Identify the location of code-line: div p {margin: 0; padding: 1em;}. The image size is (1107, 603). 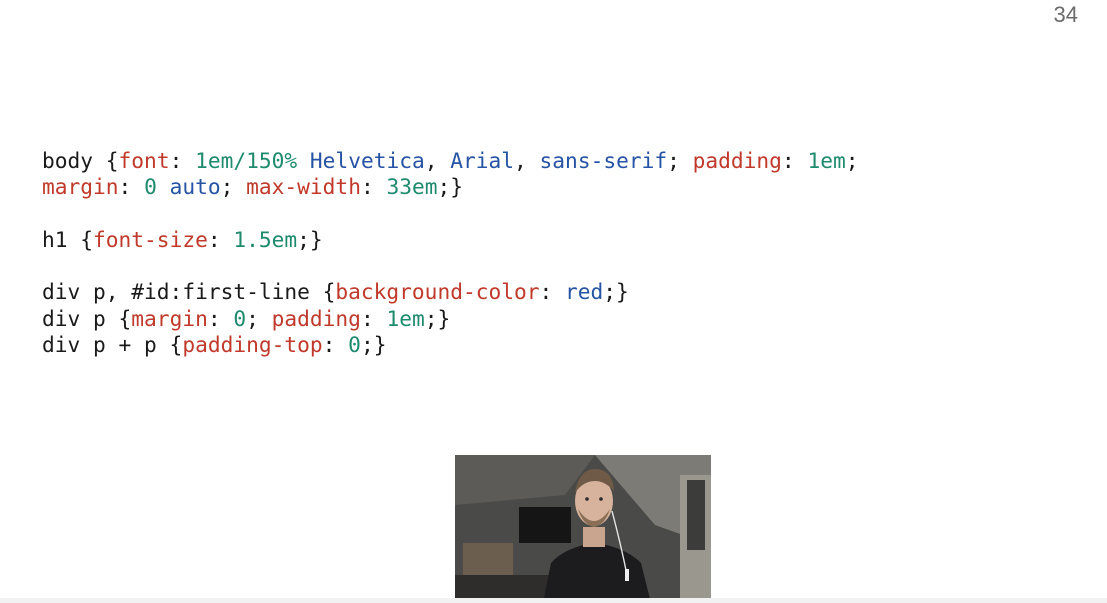
(450, 319).